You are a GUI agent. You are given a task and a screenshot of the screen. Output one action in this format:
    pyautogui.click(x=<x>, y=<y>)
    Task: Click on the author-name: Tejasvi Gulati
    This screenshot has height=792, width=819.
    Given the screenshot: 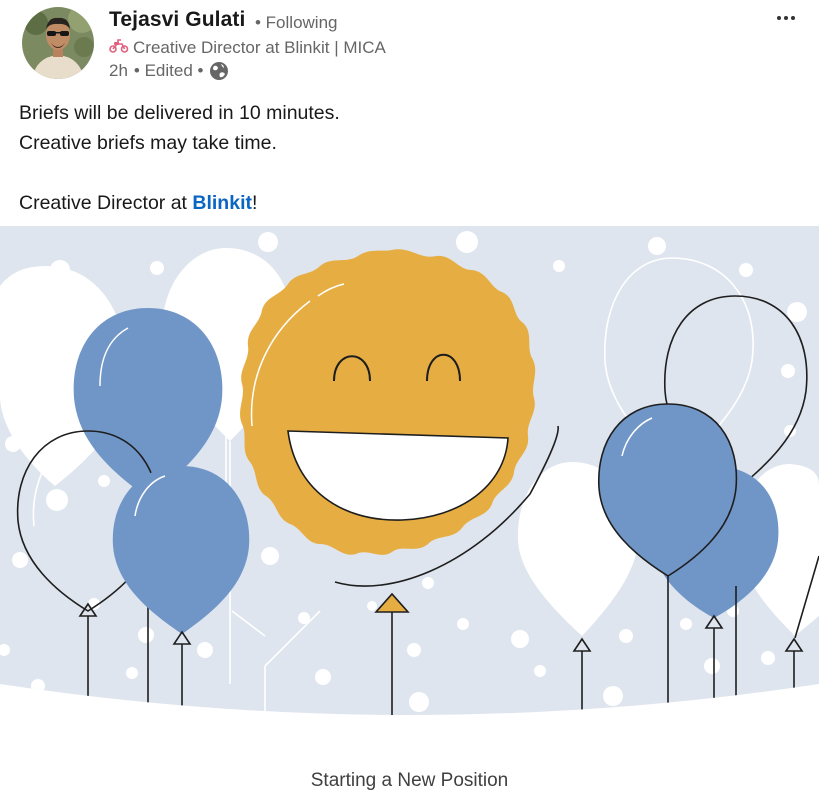 What is the action you would take?
    pyautogui.click(x=177, y=20)
    